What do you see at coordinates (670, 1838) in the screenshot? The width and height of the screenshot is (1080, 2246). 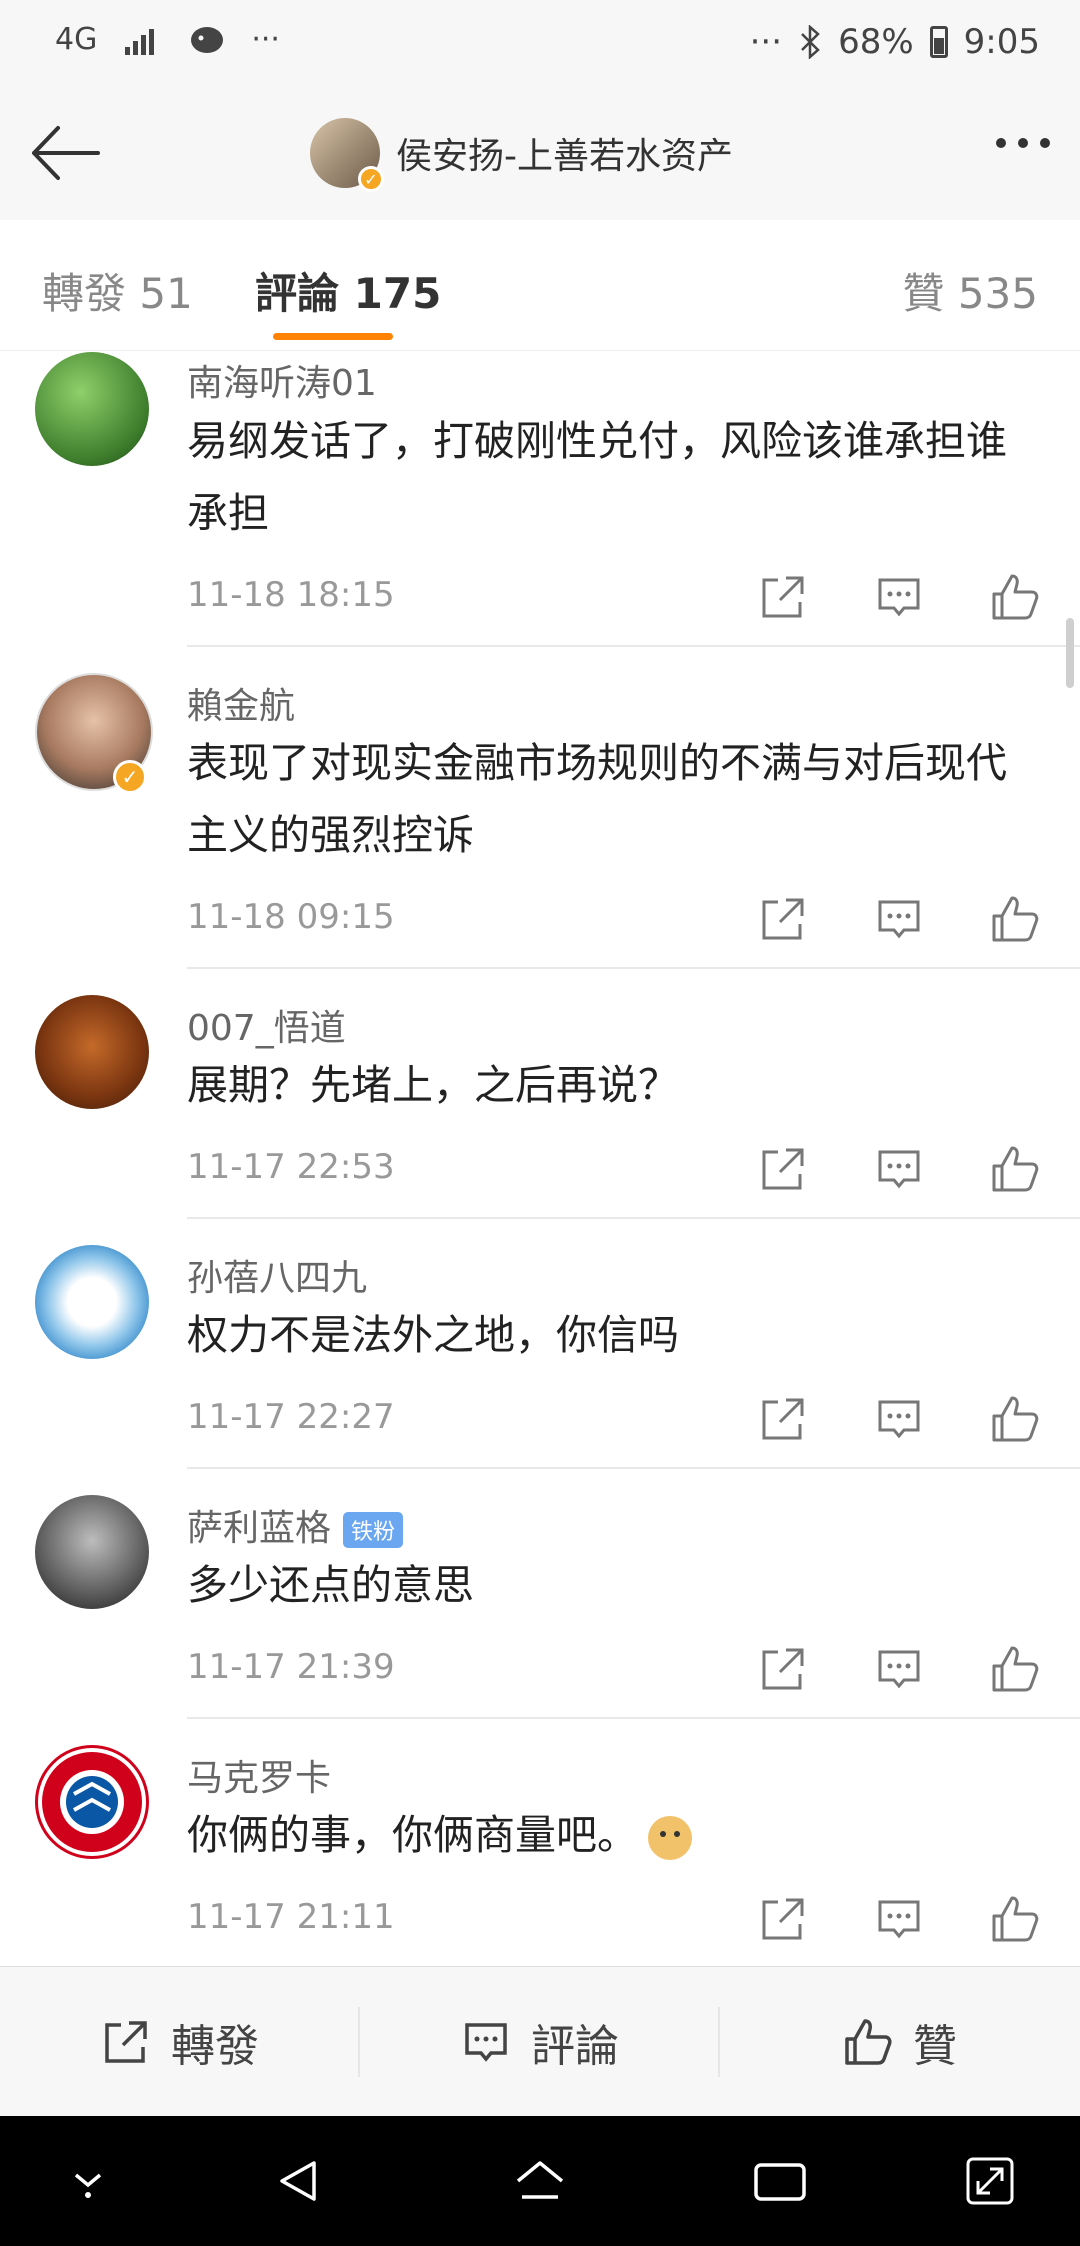 I see `doge-emoji-icon` at bounding box center [670, 1838].